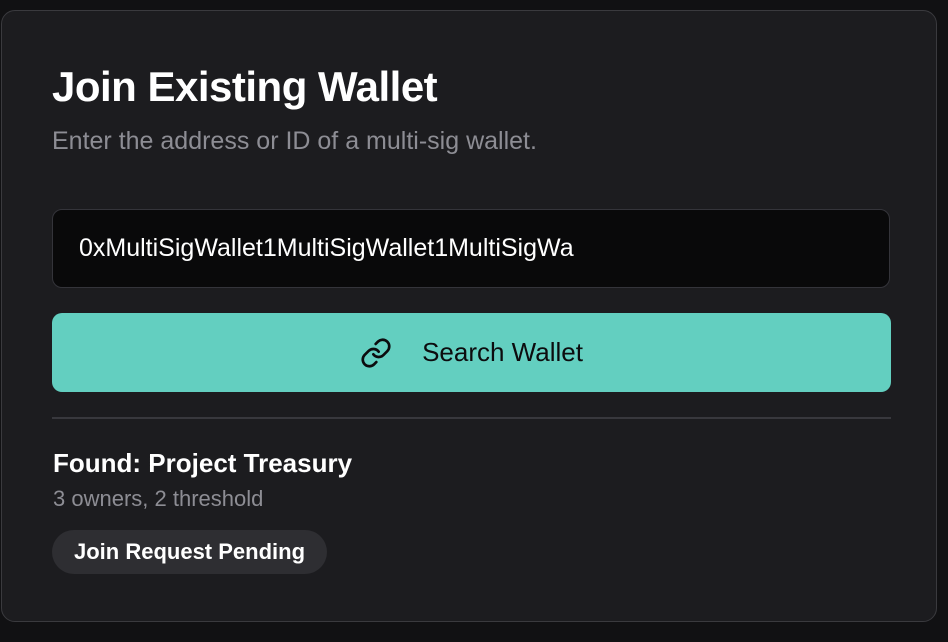 This screenshot has width=948, height=642. I want to click on found-wallet-details: 3 owners, 2 threshold, so click(158, 498).